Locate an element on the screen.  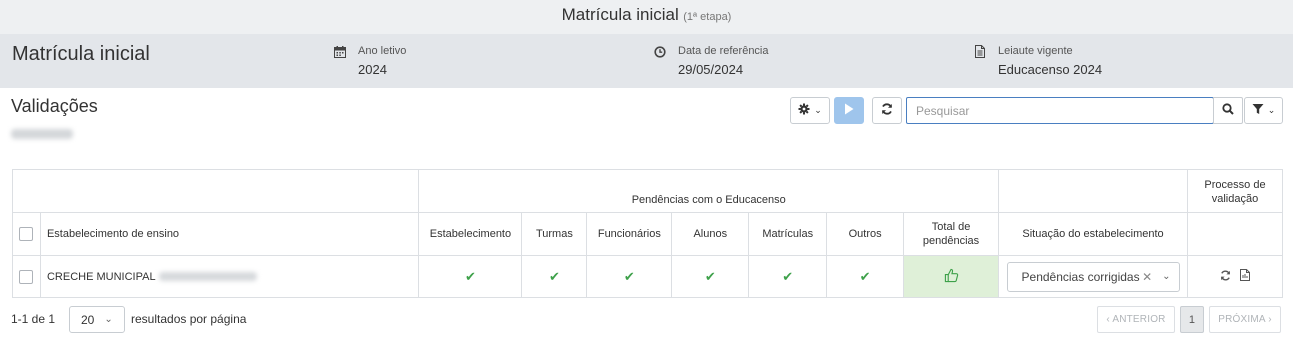
select-all-checkbox is located at coordinates (26, 234).